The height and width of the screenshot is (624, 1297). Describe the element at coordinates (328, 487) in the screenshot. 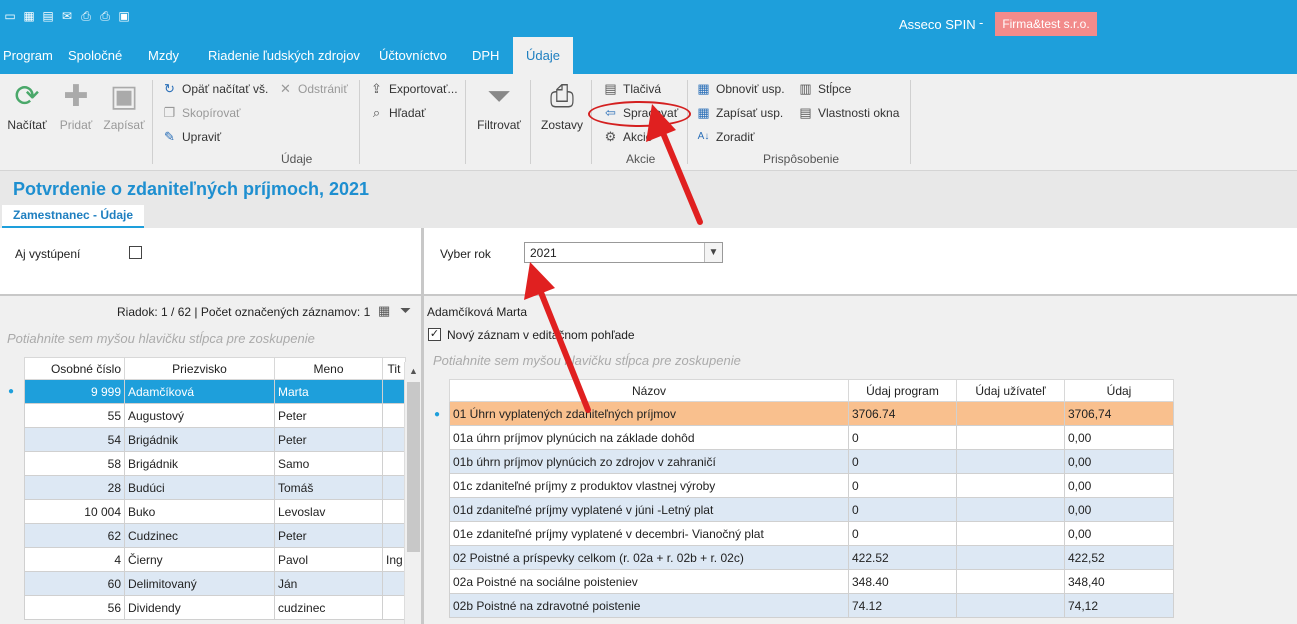

I see `meno-cell: Tomáš` at that location.